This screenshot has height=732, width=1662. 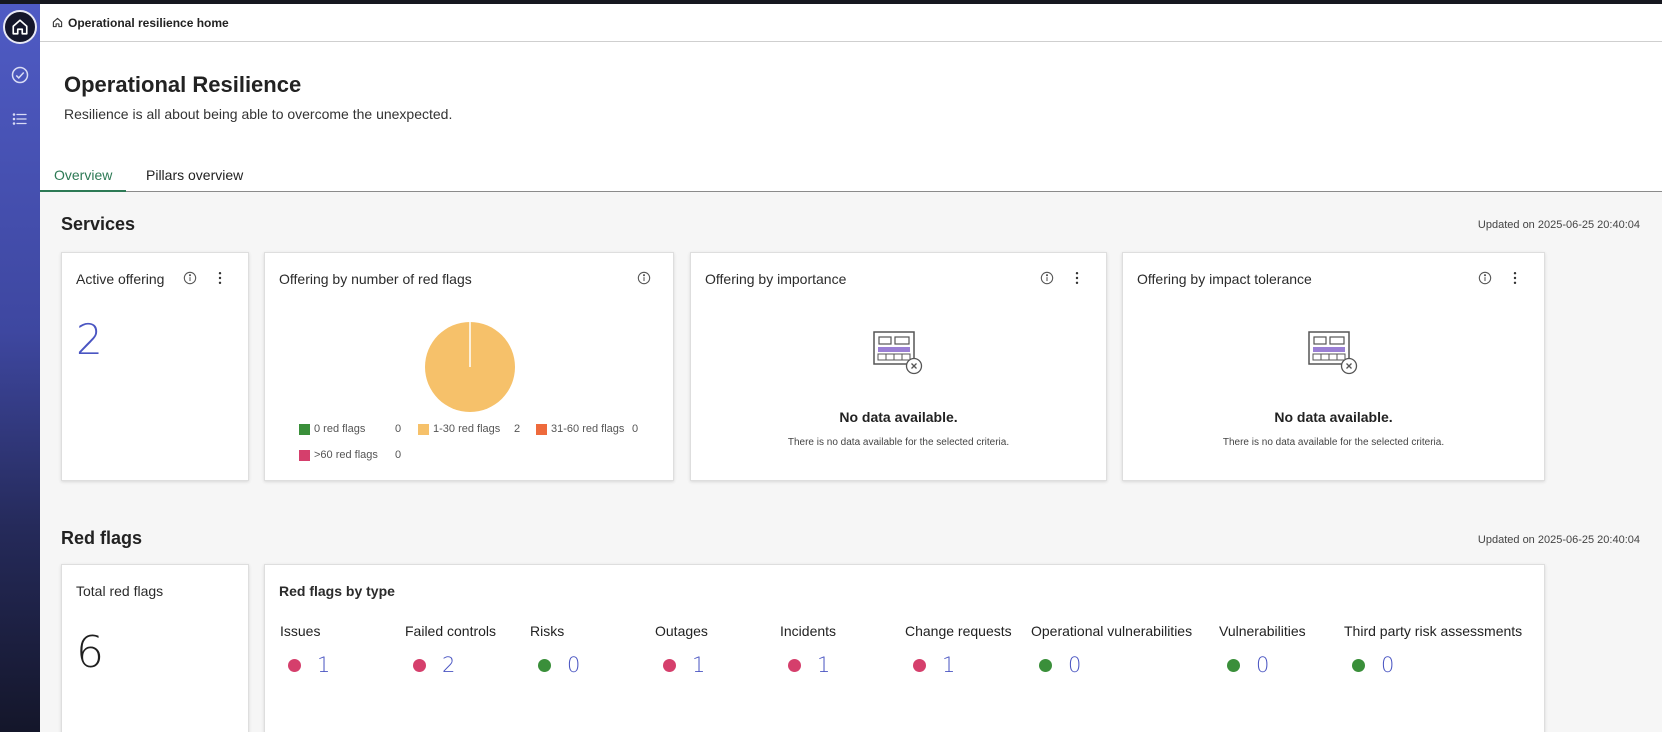 I want to click on breadcrumb-home-link: Operational resilience home, so click(x=148, y=23).